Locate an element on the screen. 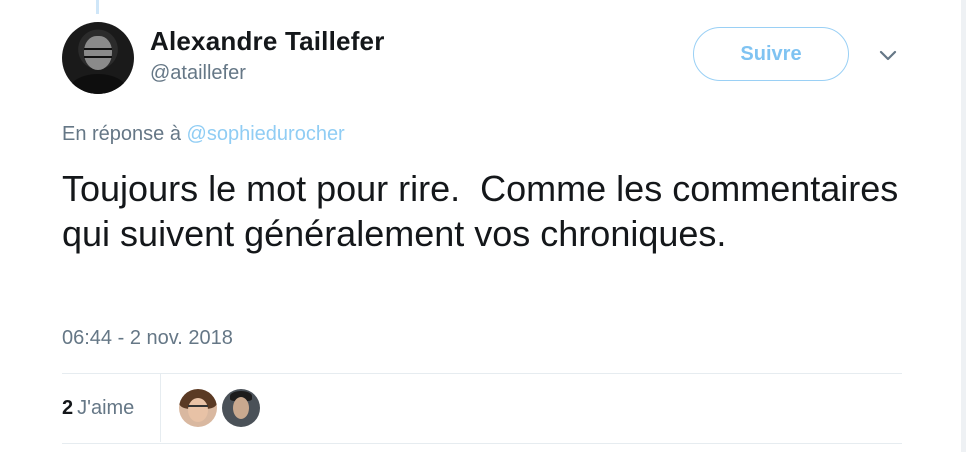  likes-label: J'aime is located at coordinates (106, 408).